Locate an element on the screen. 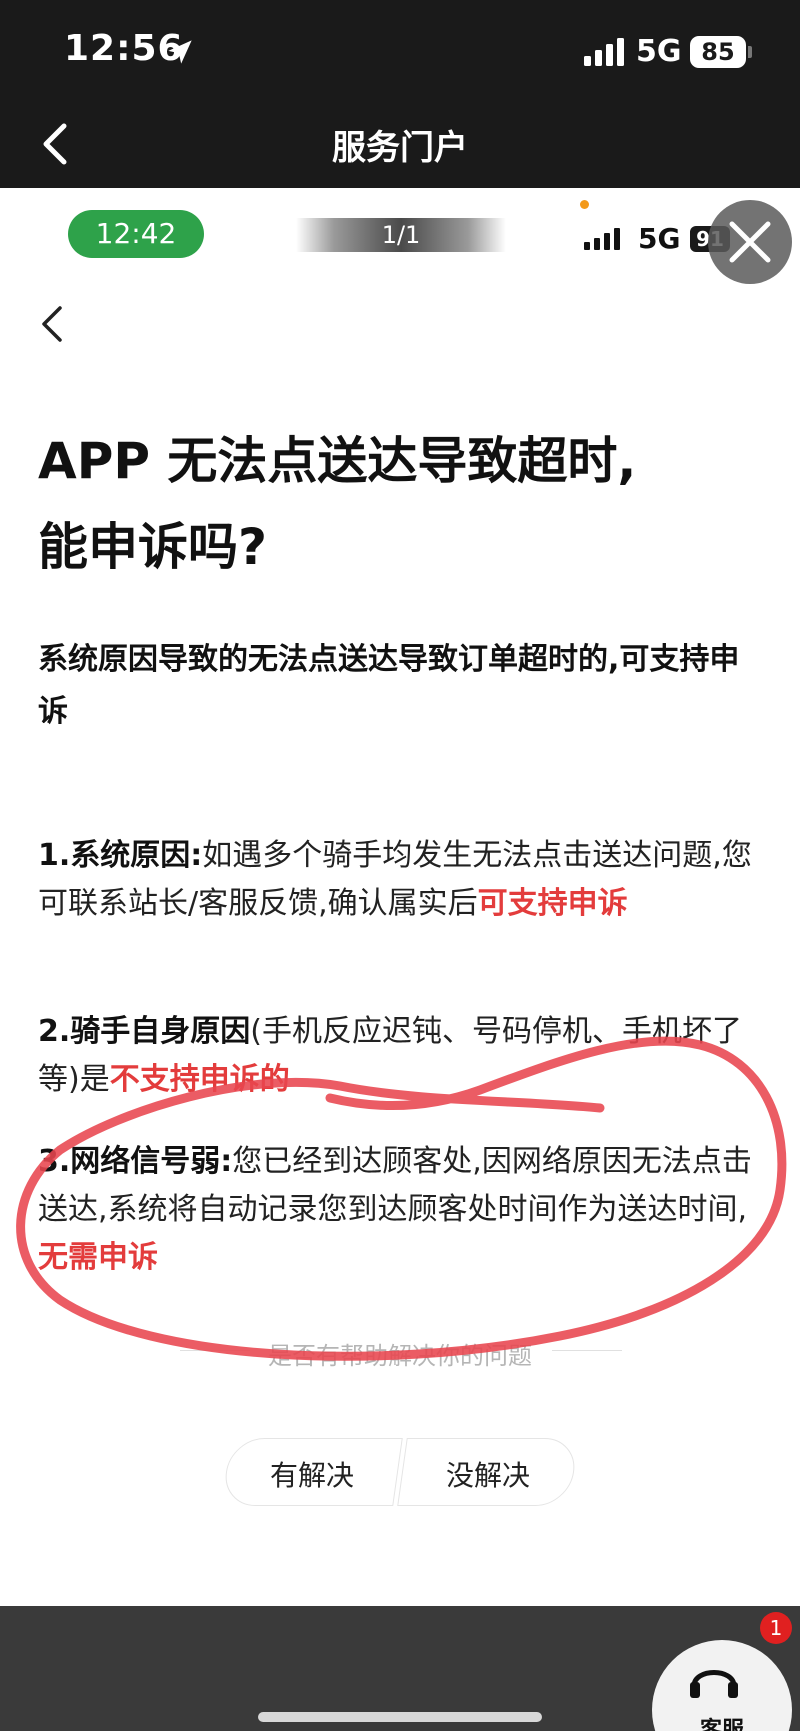 The image size is (800, 1731). home-indicator is located at coordinates (400, 1717).